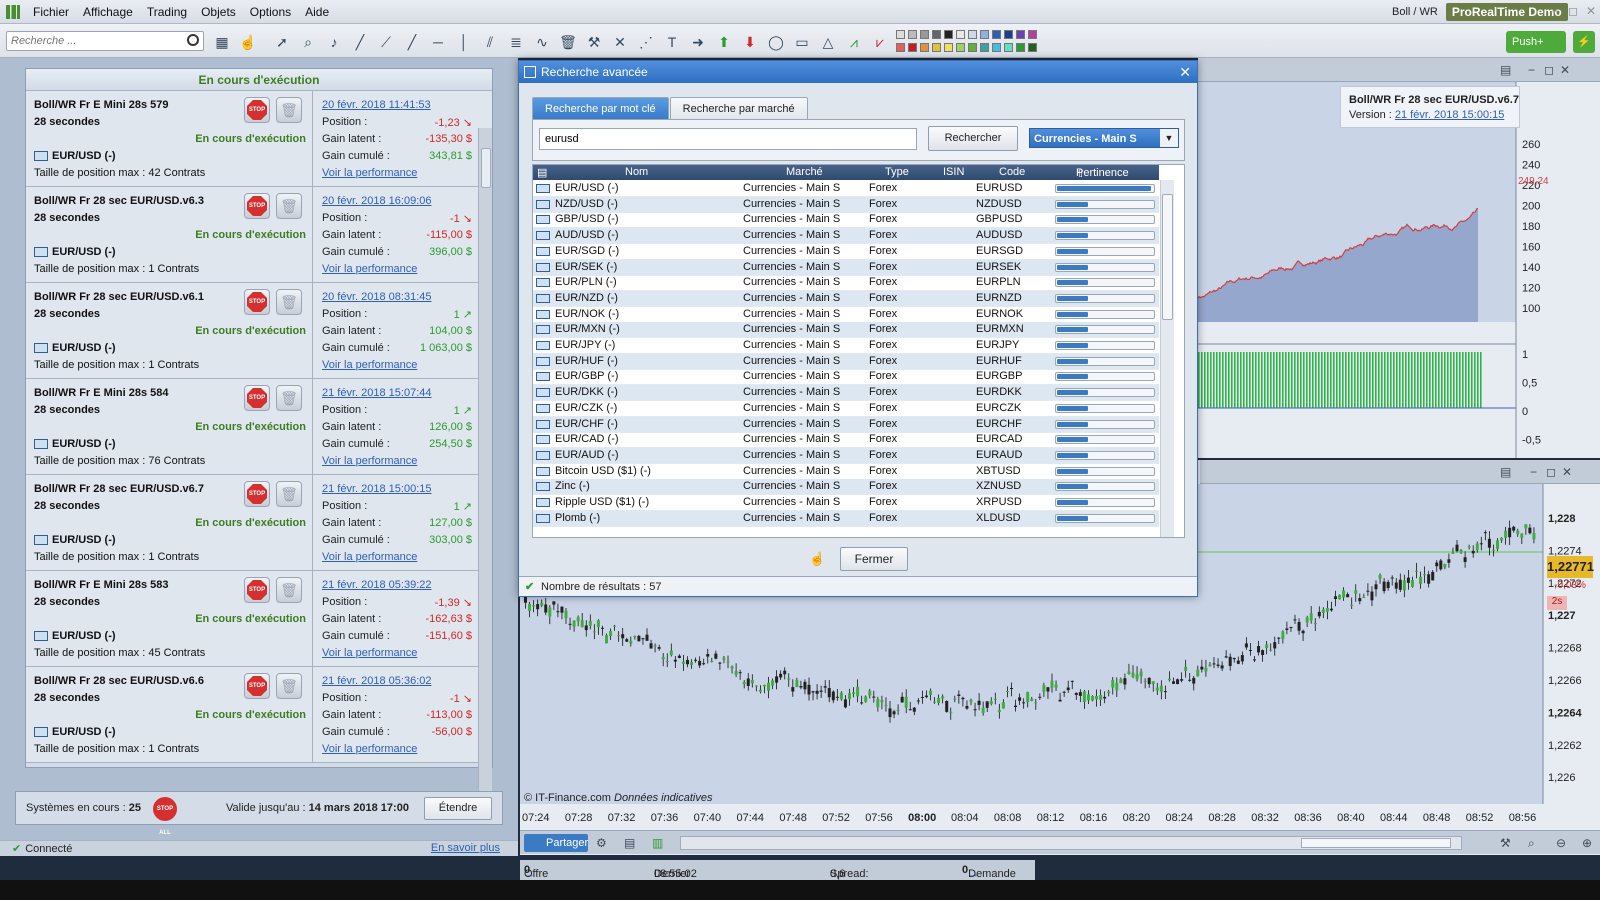 The image size is (1600, 900). I want to click on triangle-icon: △, so click(828, 42).